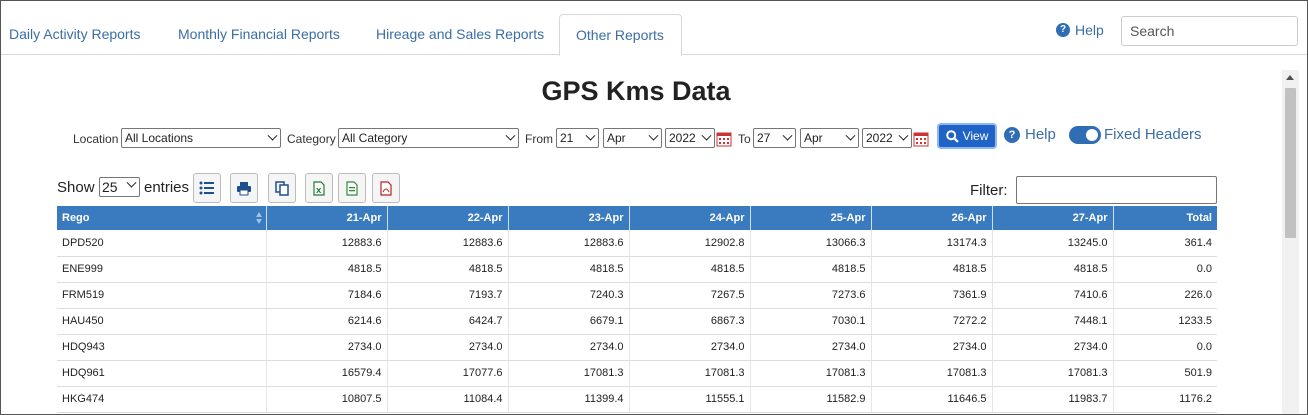  What do you see at coordinates (811, 399) in the screenshot?
I see `kms-cell: 11582.9` at bounding box center [811, 399].